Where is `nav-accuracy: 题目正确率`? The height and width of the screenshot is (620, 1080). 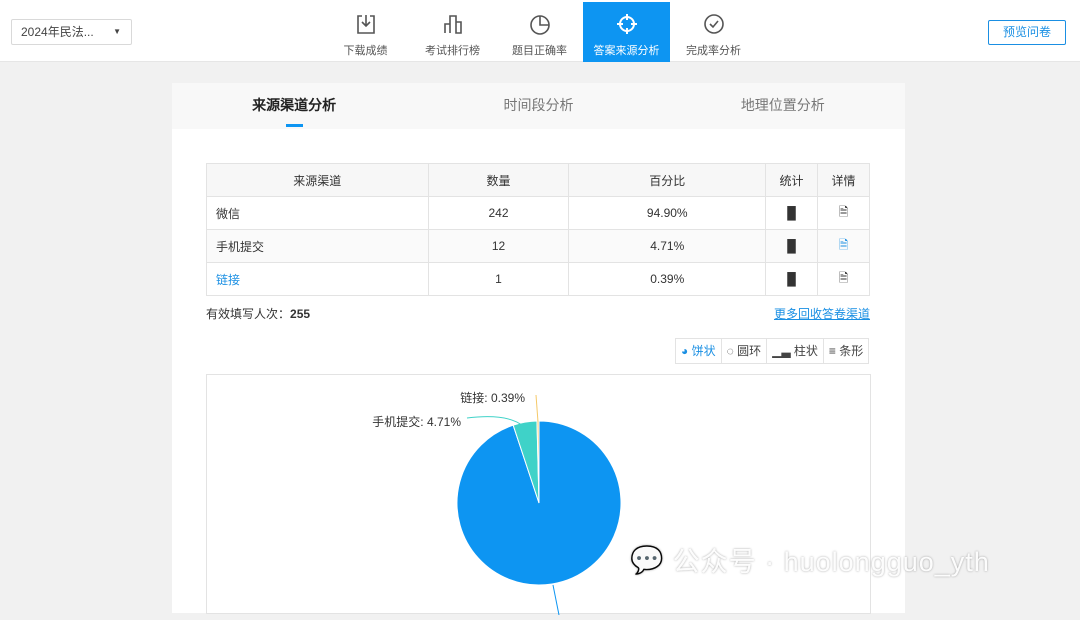
nav-accuracy: 题目正确率 is located at coordinates (539, 32).